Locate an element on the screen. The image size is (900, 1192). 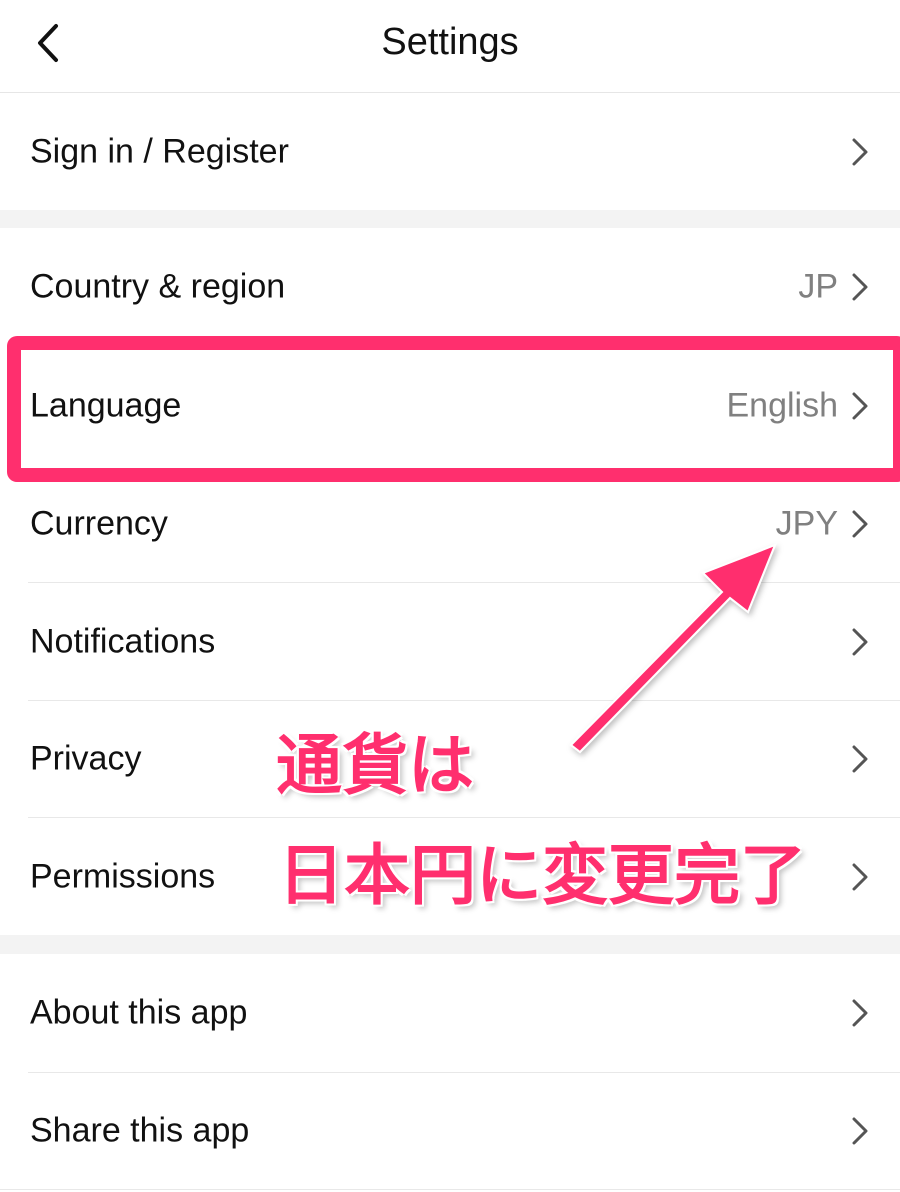
annotation-text-line2: 日本円に変更完了 is located at coordinates (542, 875).